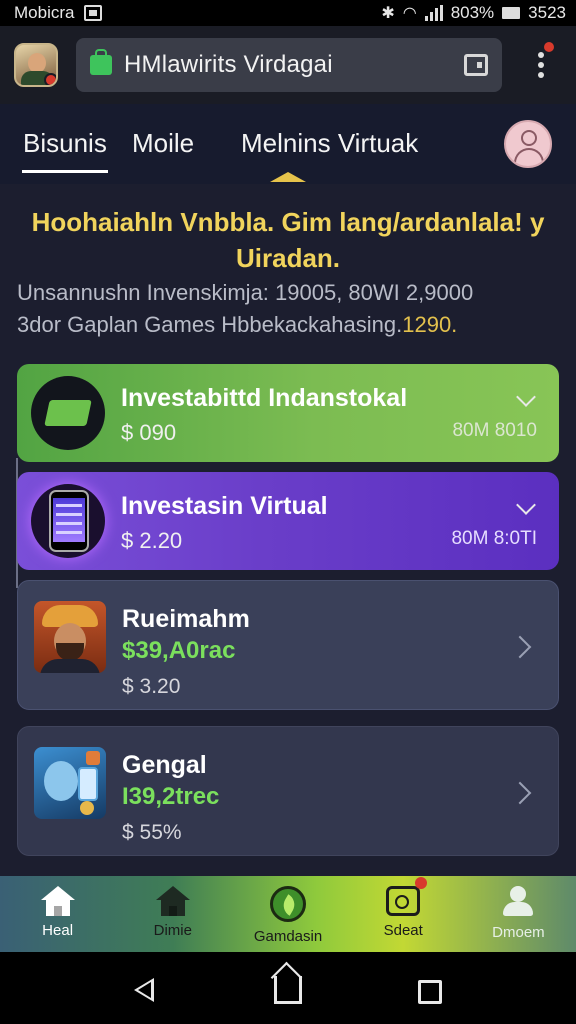  I want to click on info-line-2-text: 3dor Gaplan Games Hbbekackahasing., so click(210, 324).